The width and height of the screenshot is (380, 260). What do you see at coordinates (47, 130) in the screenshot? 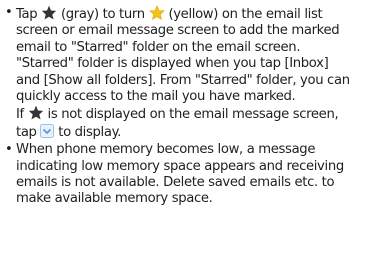
I see `expand-chevron-icon` at bounding box center [47, 130].